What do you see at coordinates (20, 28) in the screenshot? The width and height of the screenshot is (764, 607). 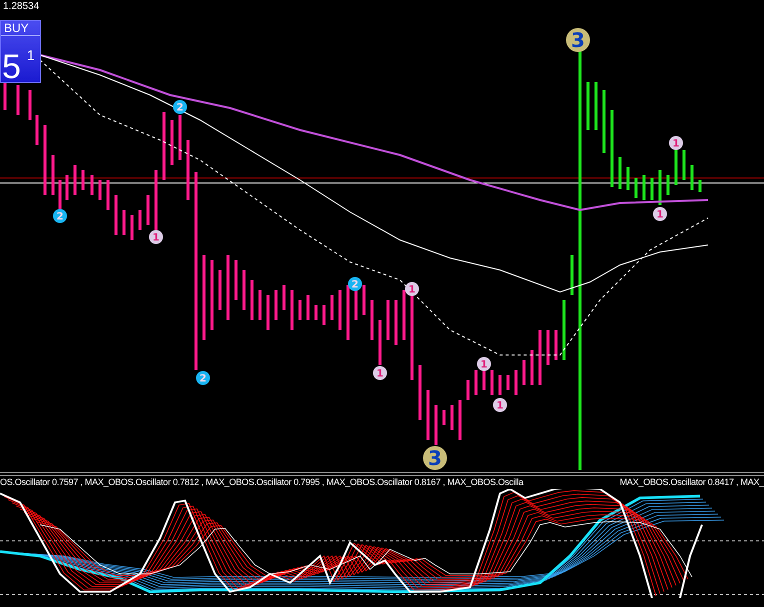 I see `buy-button: BUY` at bounding box center [20, 28].